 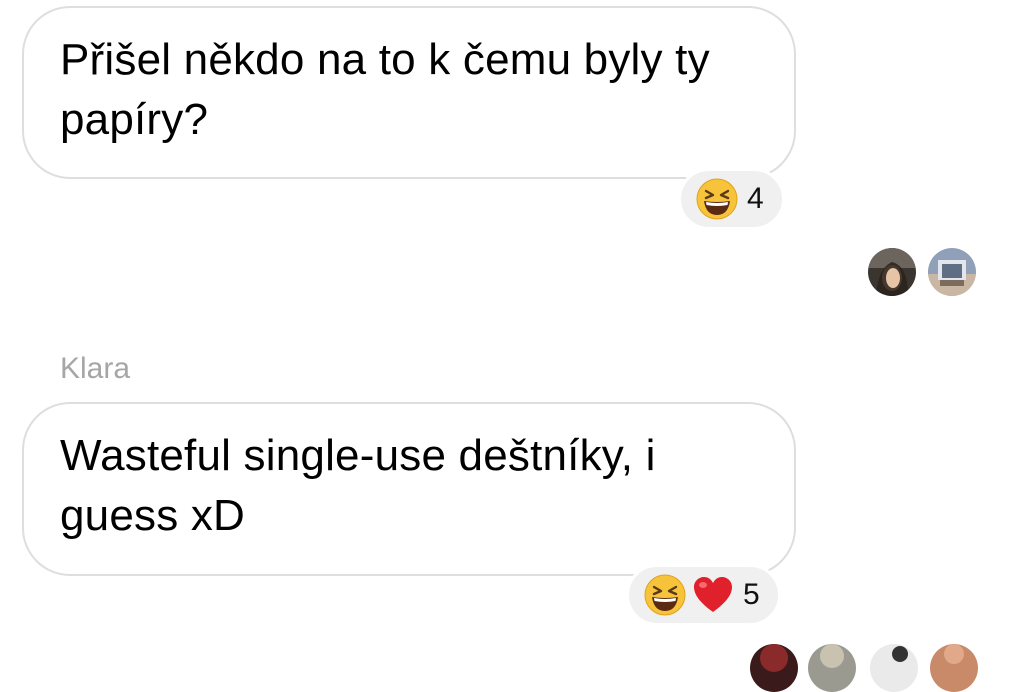 I want to click on reaction-summary: 4, so click(x=731, y=199).